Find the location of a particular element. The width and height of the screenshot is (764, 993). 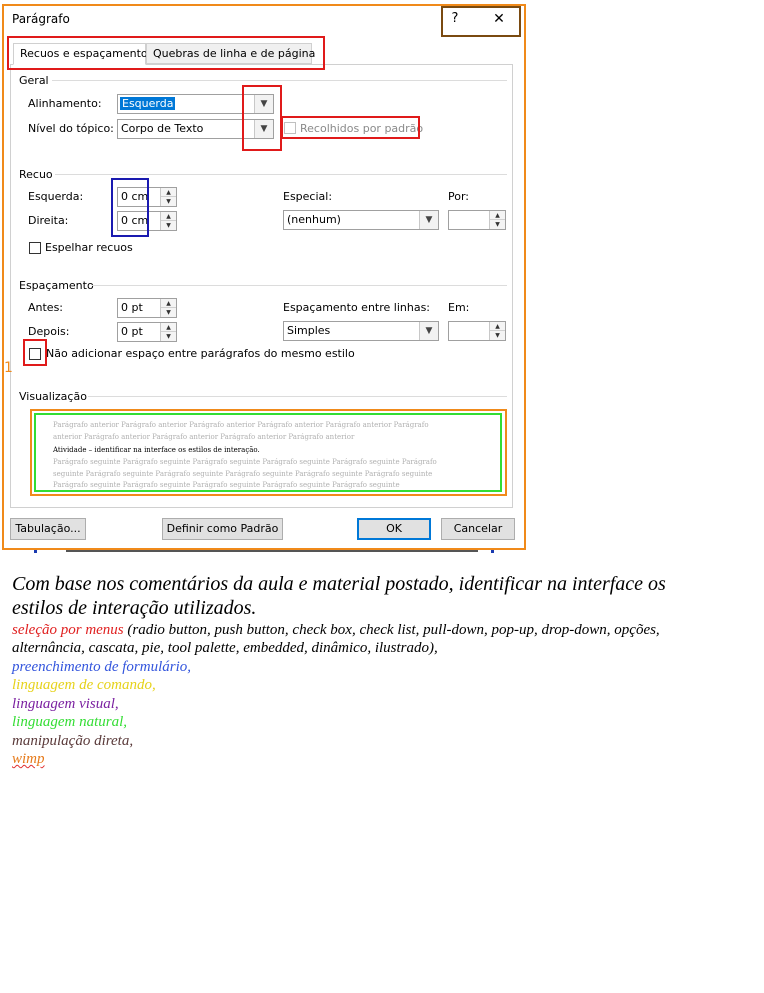

annotation-marker: 1 is located at coordinates (8, 368).